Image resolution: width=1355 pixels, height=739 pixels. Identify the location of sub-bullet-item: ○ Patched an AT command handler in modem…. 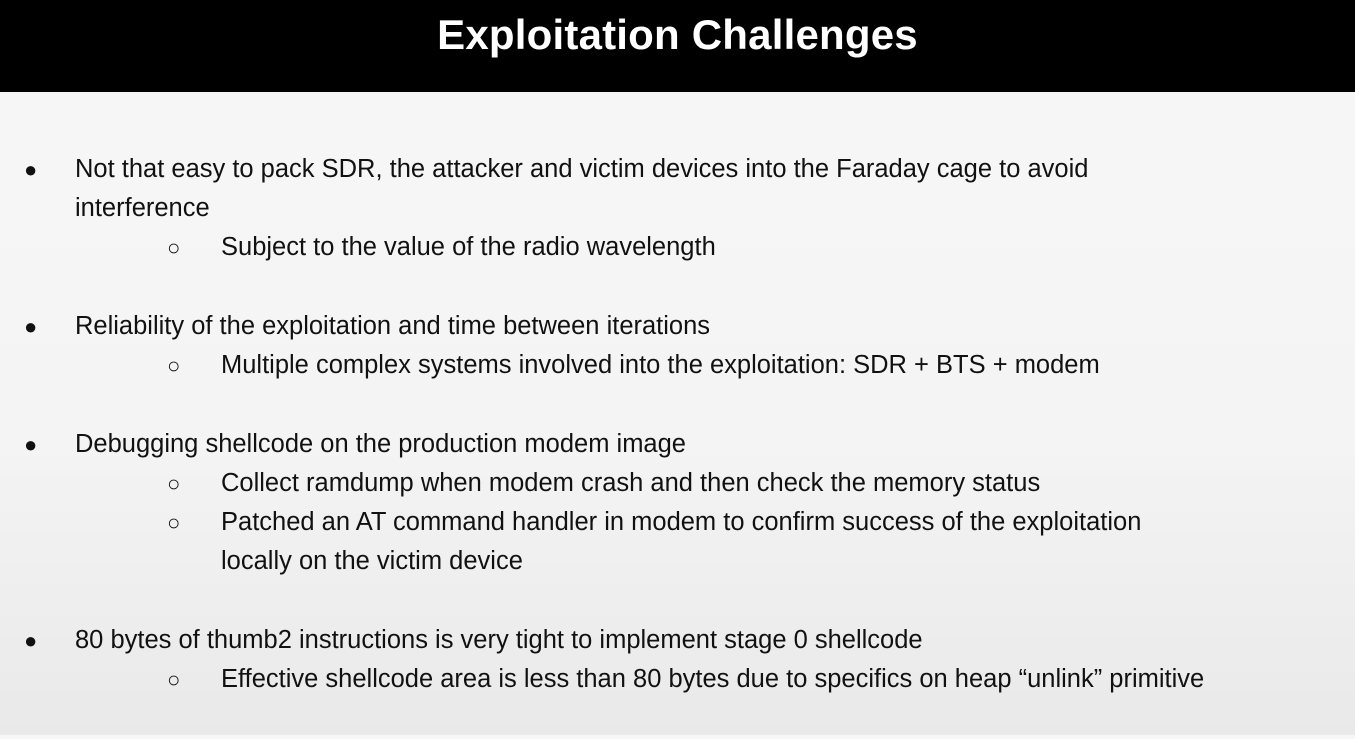
(677, 522).